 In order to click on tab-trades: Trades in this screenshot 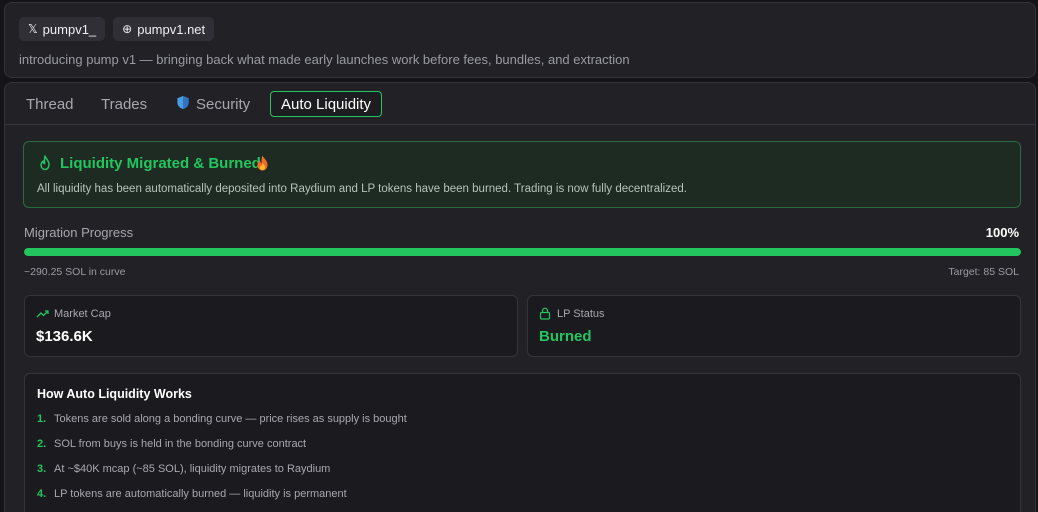, I will do `click(124, 104)`.